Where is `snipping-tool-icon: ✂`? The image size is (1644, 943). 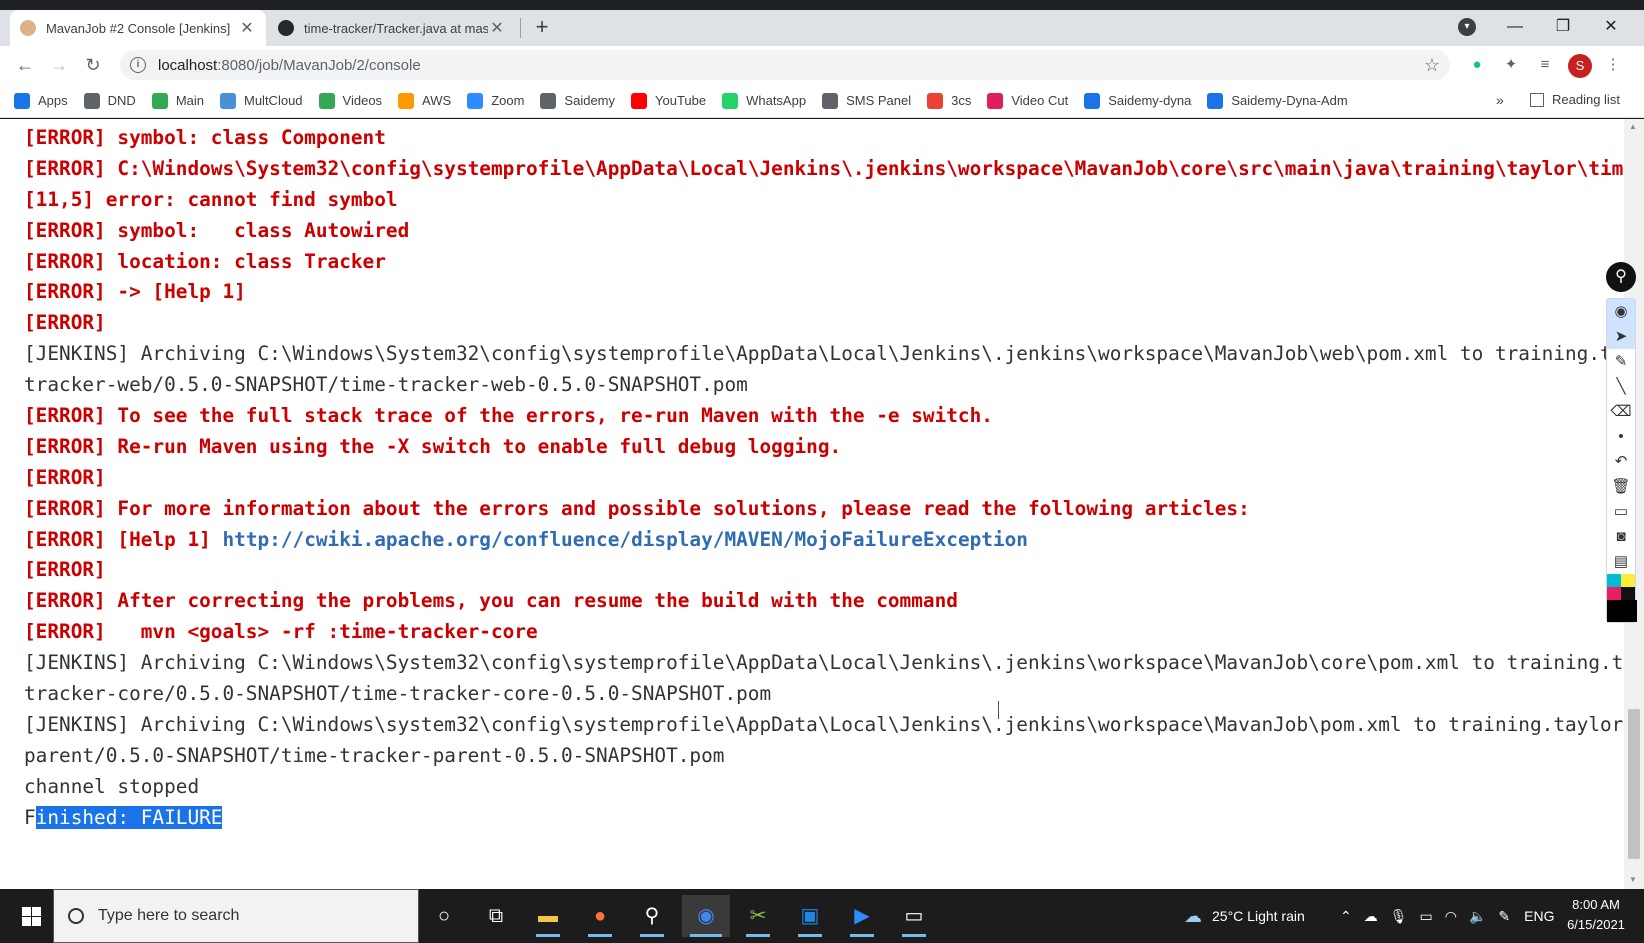
snipping-tool-icon: ✂ is located at coordinates (758, 916).